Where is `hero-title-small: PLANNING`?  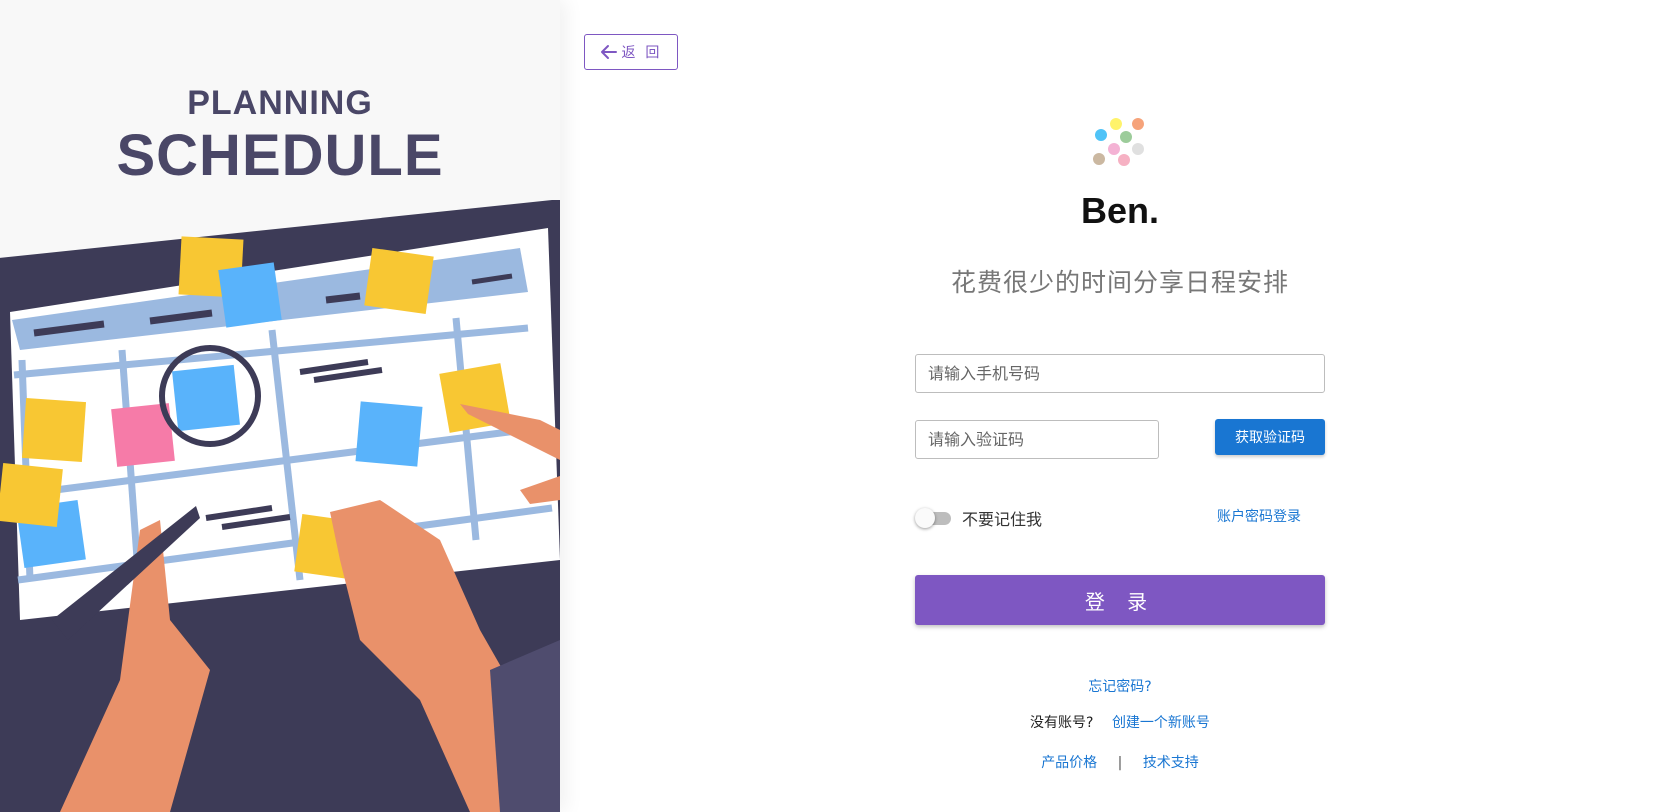
hero-title-small: PLANNING is located at coordinates (280, 103).